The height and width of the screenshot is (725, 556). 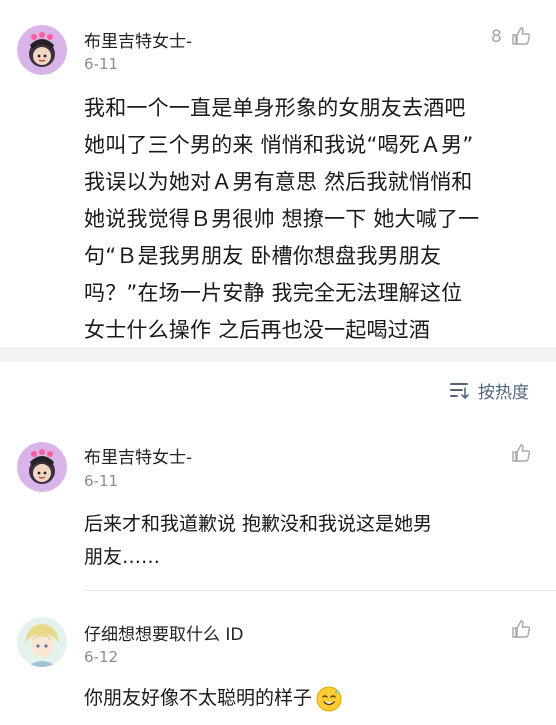 What do you see at coordinates (496, 37) in the screenshot?
I see `post-like-count: 8` at bounding box center [496, 37].